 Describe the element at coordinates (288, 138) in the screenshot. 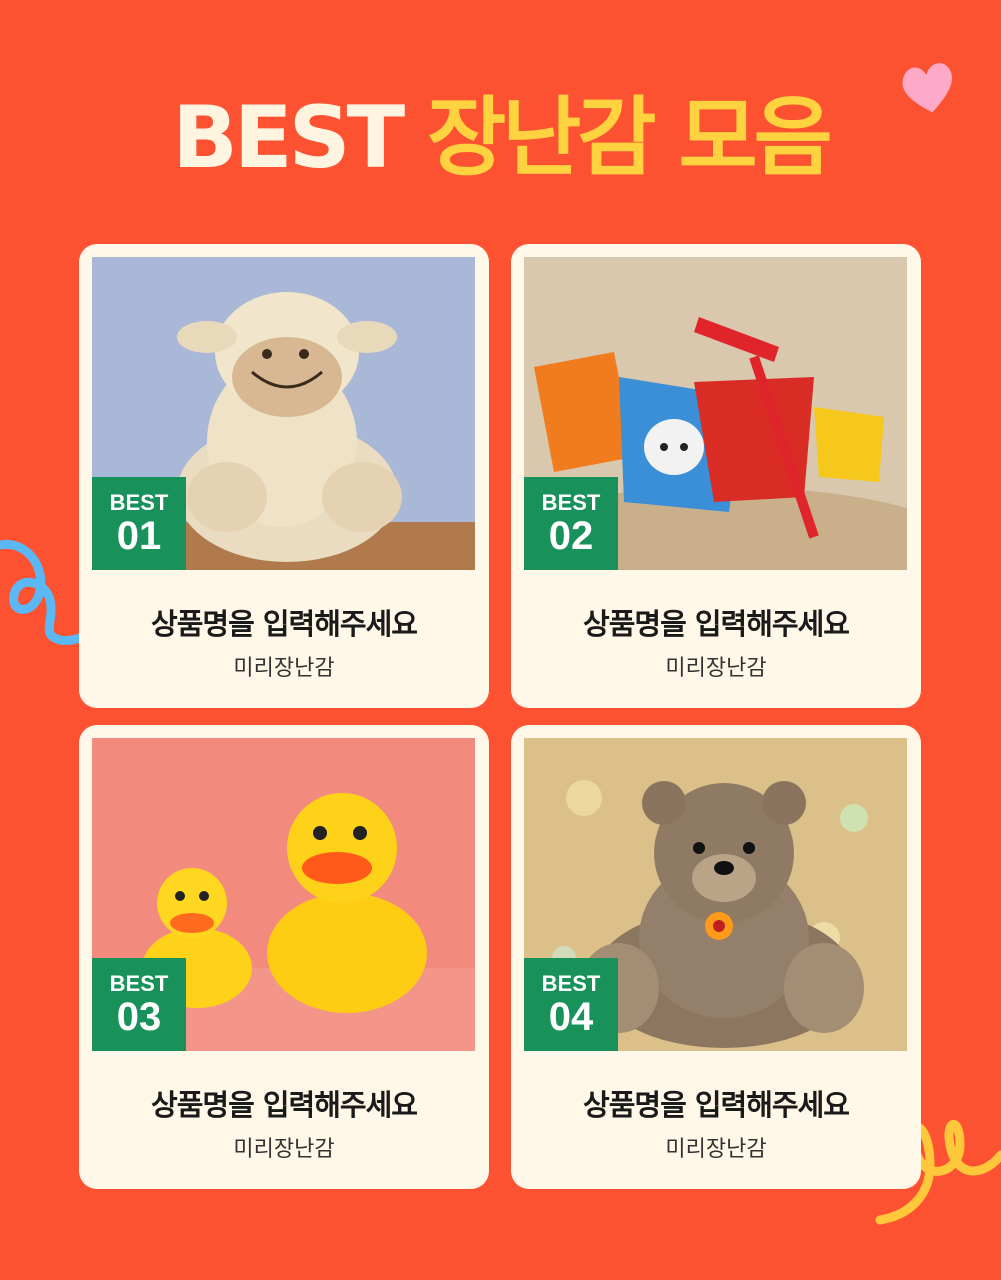

I see `title-best: BEST` at that location.